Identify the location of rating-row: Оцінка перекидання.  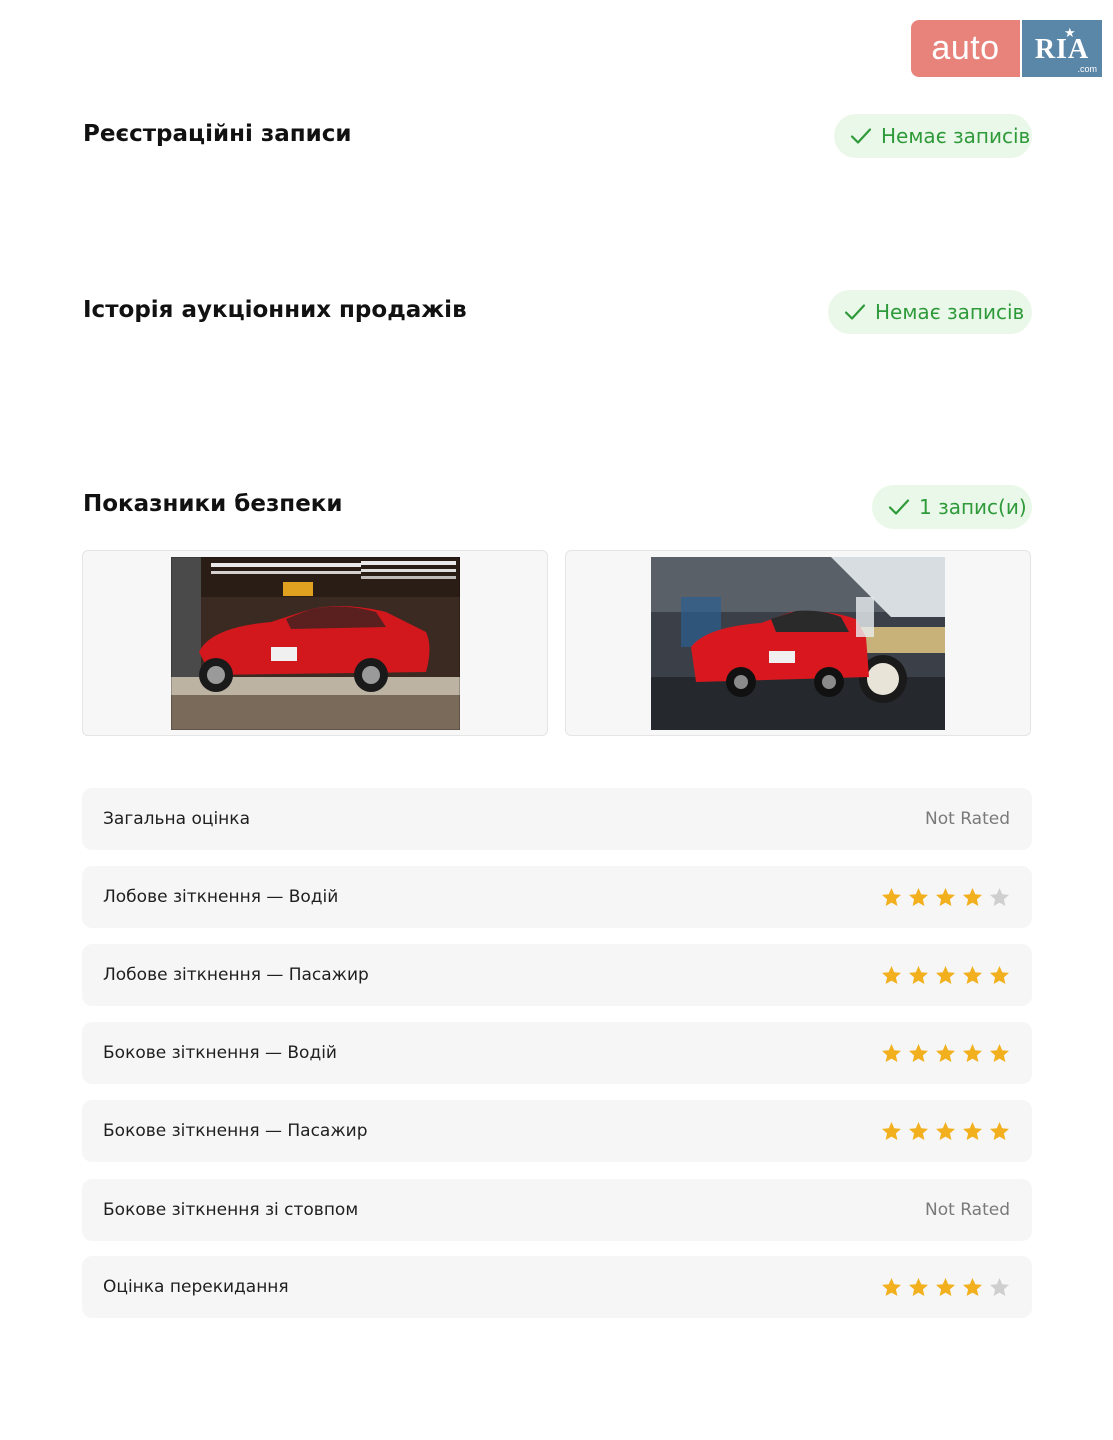
(557, 1287).